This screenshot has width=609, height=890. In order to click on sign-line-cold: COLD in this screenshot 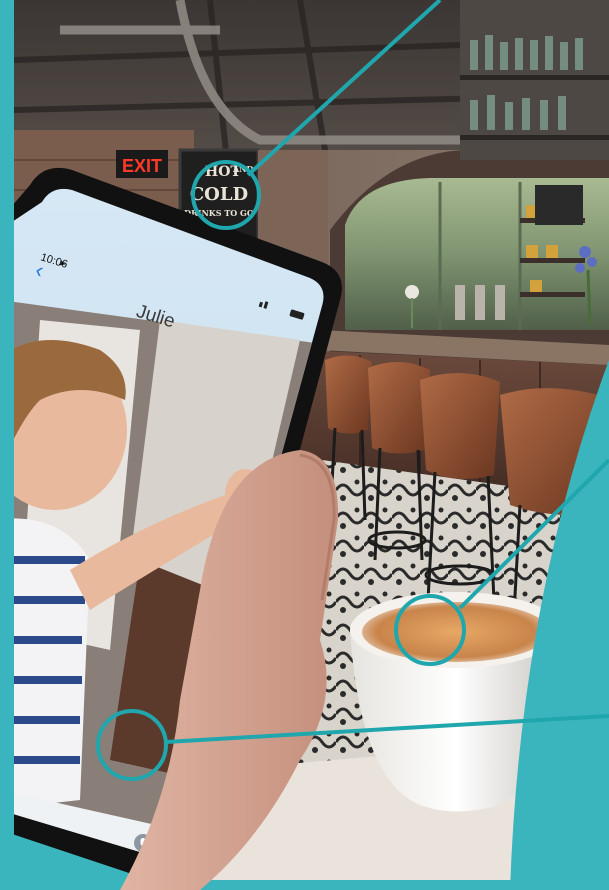, I will do `click(219, 194)`.